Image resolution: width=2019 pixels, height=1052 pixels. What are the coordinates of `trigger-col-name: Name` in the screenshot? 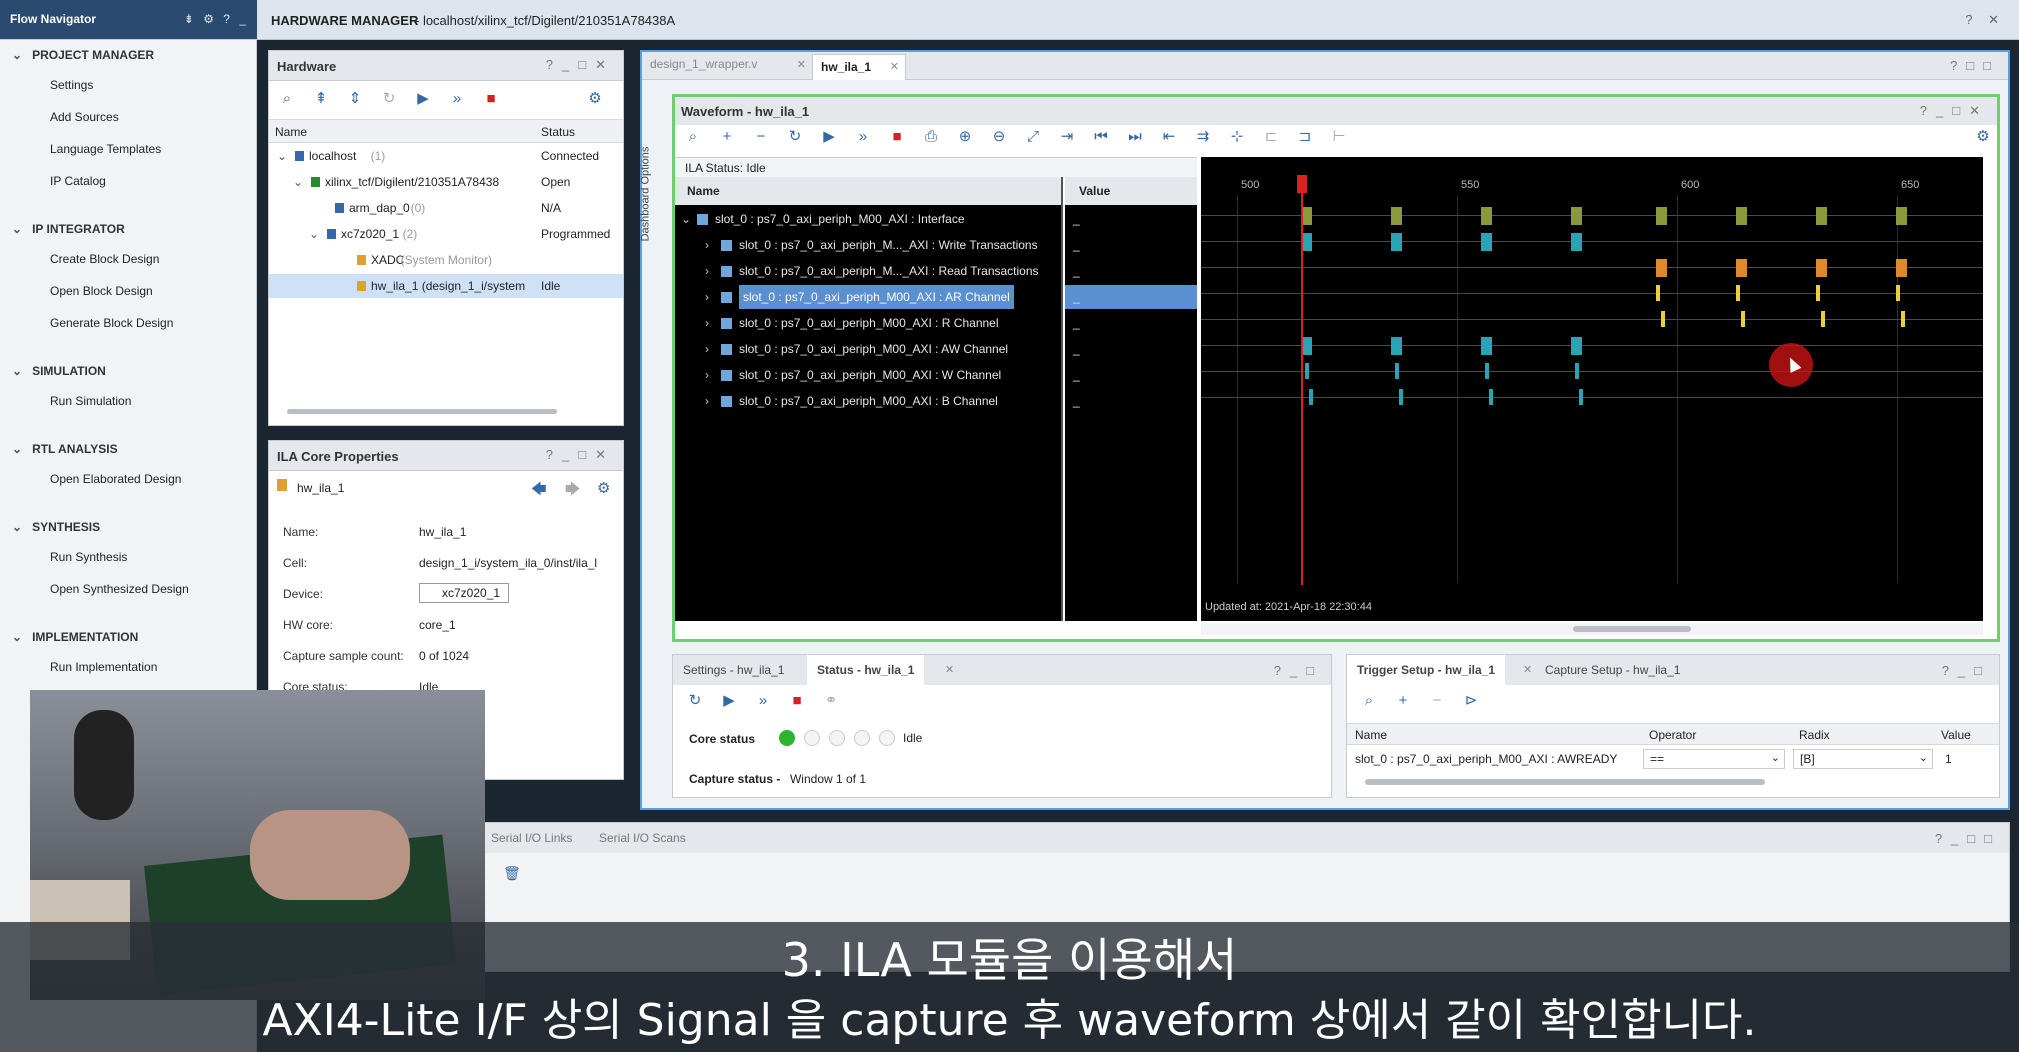 It's located at (1371, 735).